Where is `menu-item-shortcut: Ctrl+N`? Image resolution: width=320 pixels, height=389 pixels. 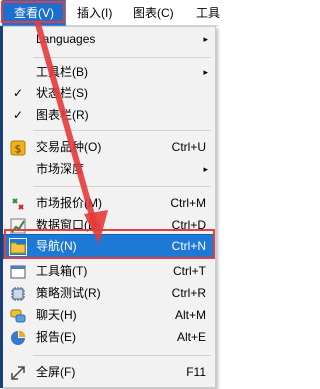 menu-item-shortcut: Ctrl+N is located at coordinates (188, 246).